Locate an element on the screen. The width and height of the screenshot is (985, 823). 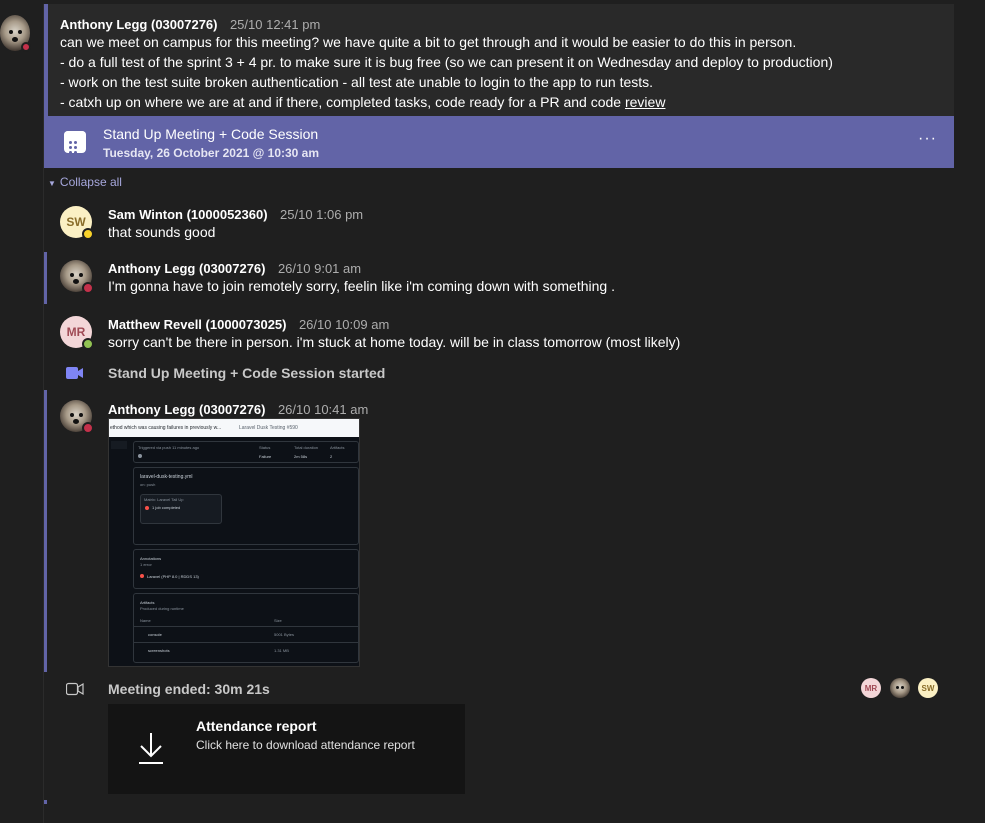
status-label: Status is located at coordinates (265, 447).